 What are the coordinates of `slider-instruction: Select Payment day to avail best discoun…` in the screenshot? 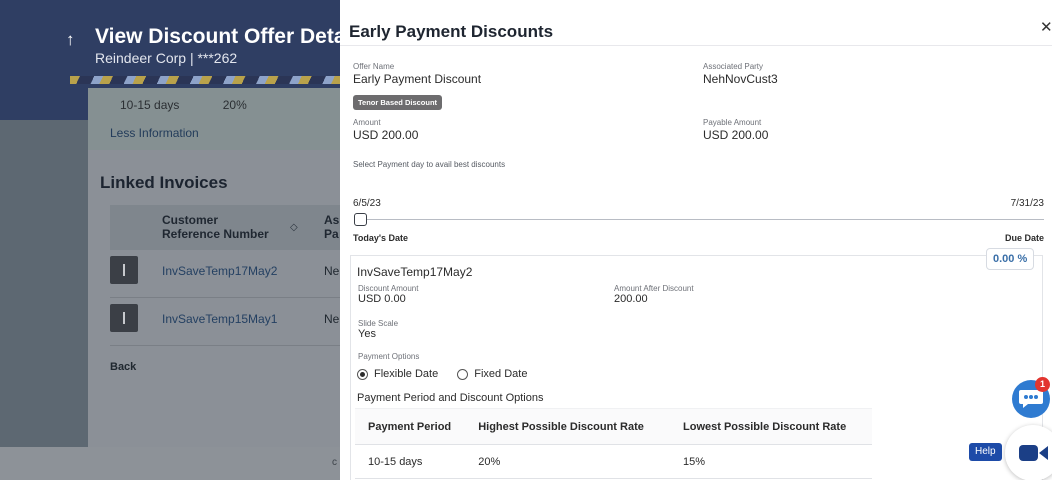 It's located at (429, 164).